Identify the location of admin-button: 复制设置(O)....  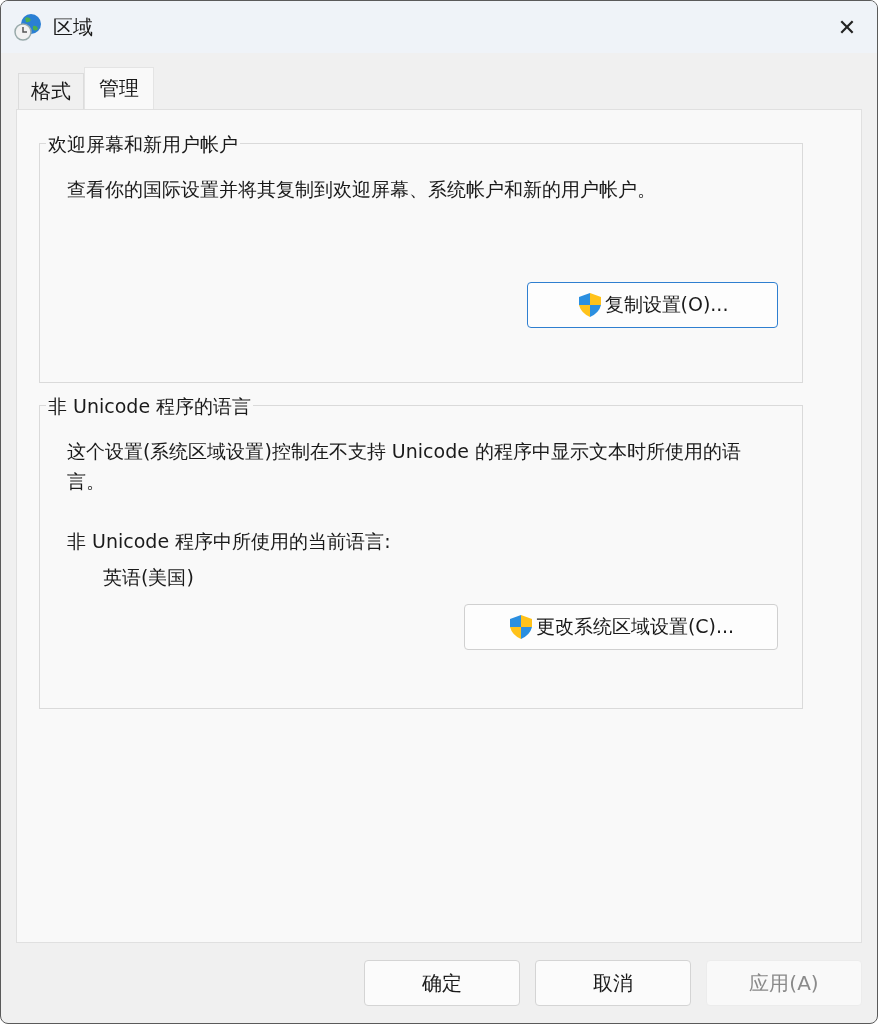
(652, 305).